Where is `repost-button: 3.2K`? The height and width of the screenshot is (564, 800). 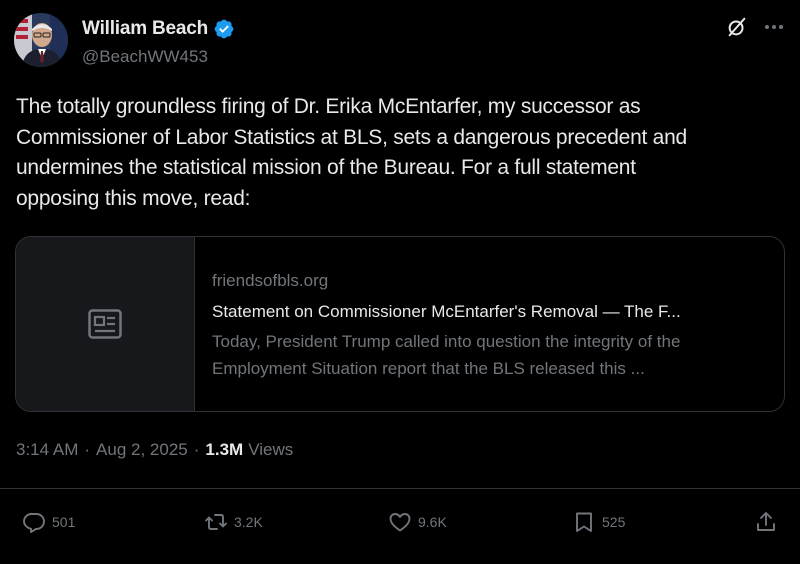
repost-button: 3.2K is located at coordinates (233, 522).